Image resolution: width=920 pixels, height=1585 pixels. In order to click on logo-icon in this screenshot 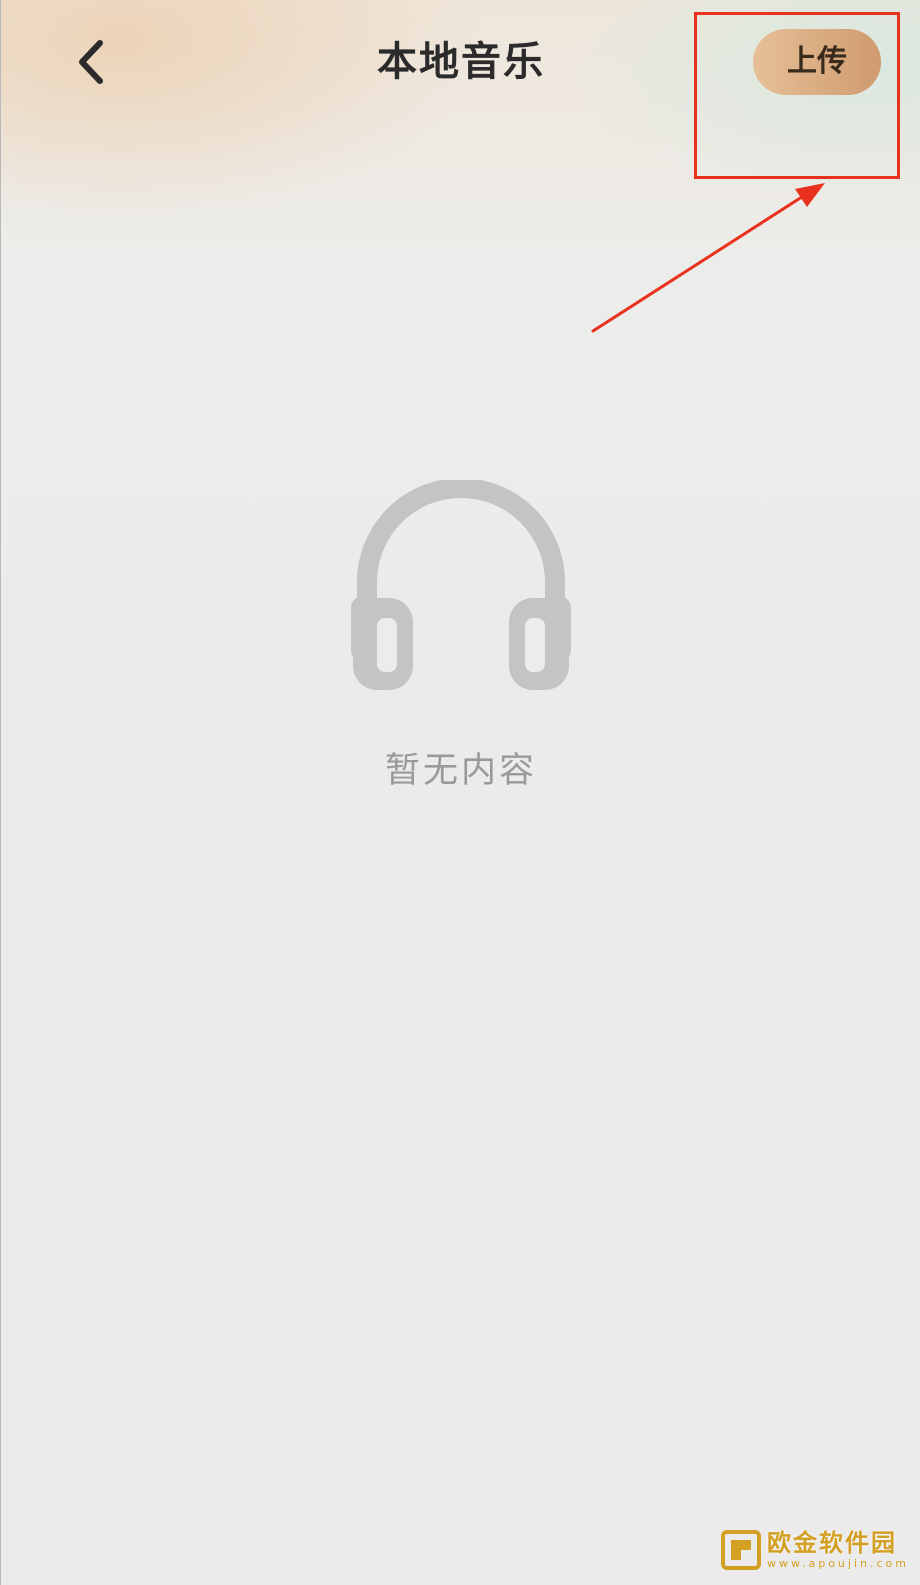, I will do `click(741, 1550)`.